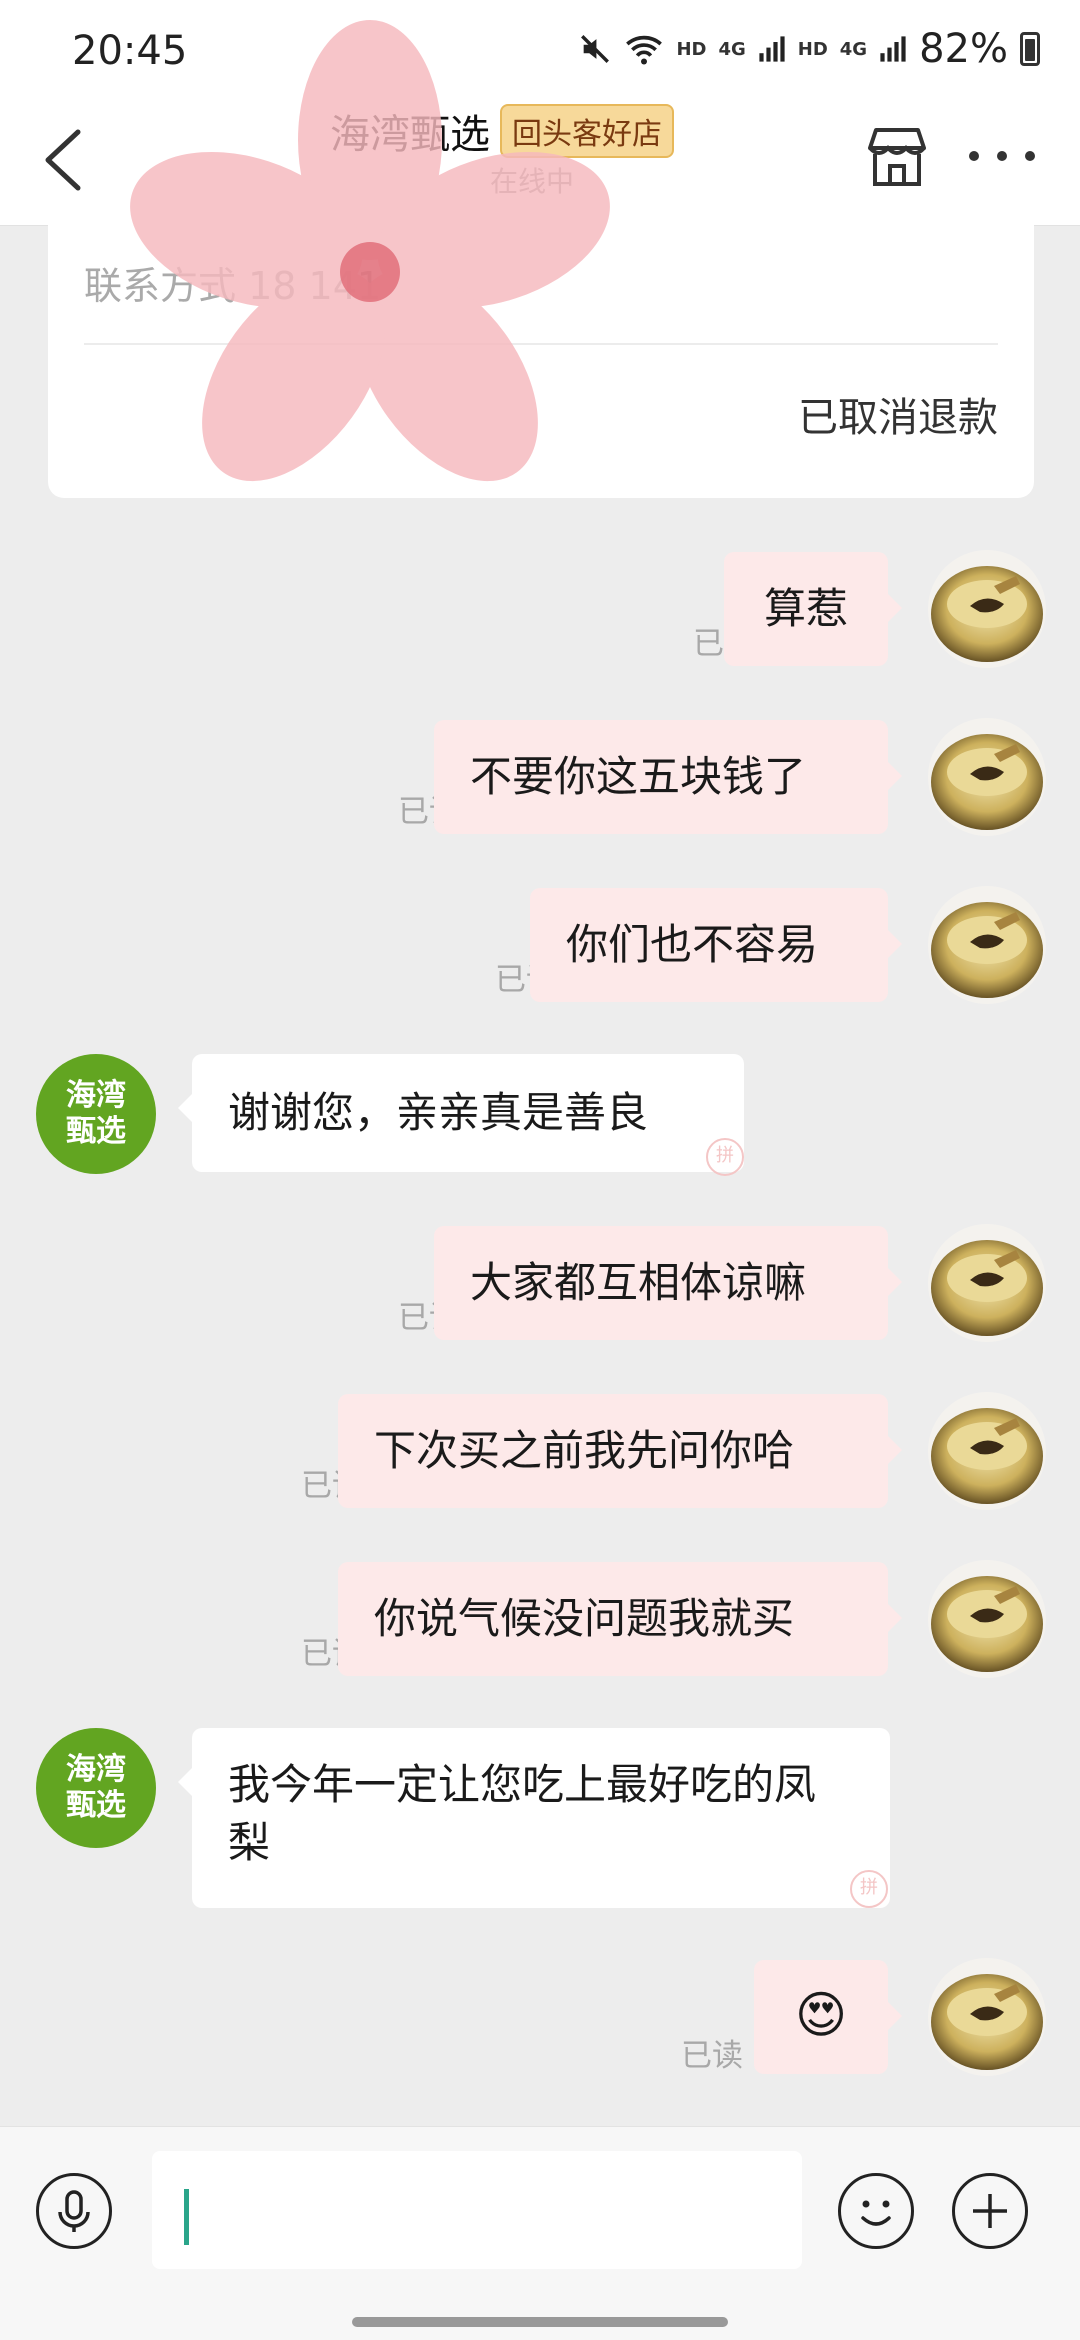  Describe the element at coordinates (644, 50) in the screenshot. I see `wifi-icon` at that location.